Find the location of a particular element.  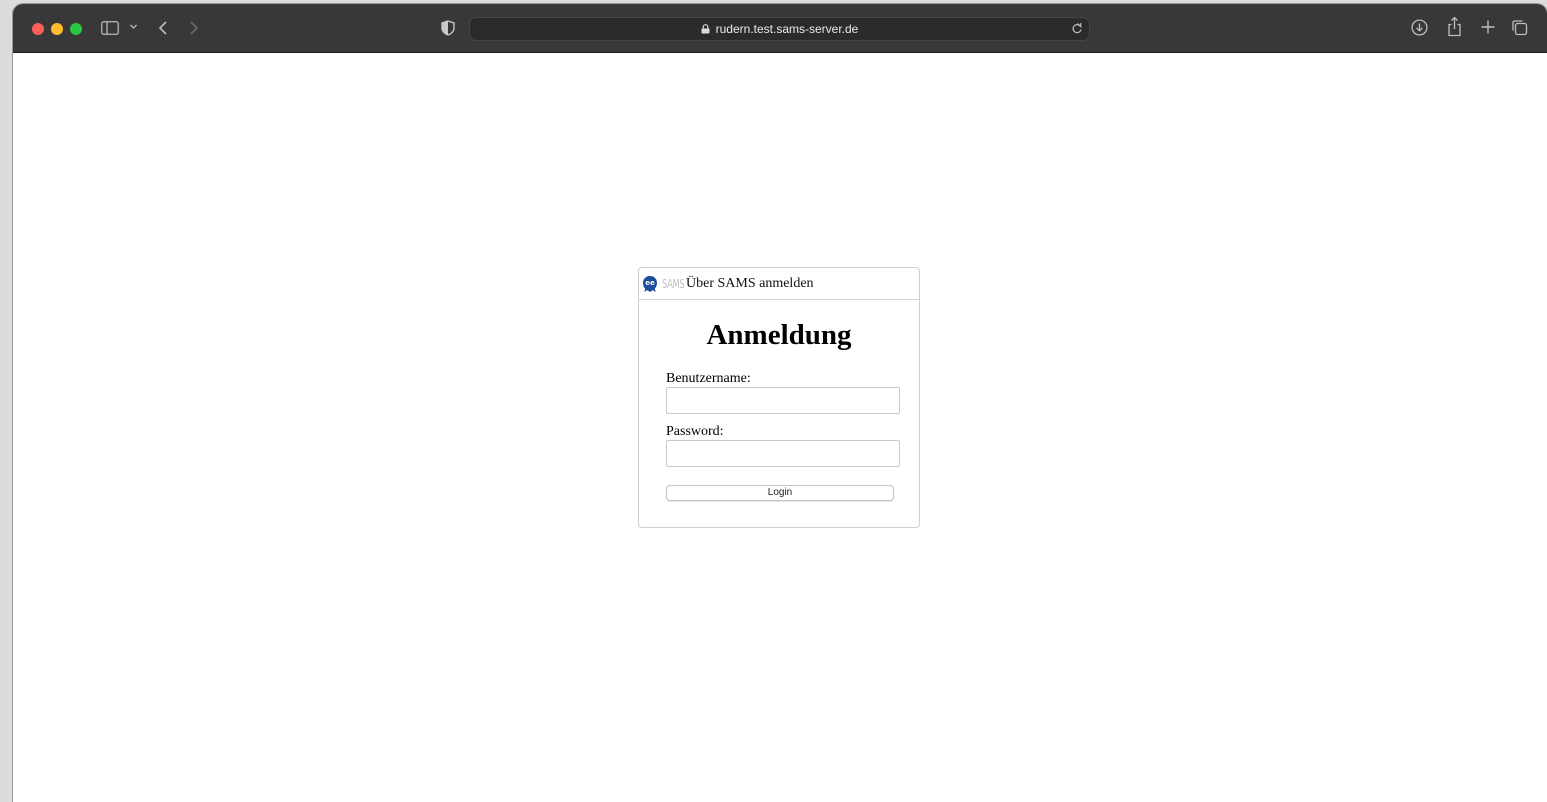

share-icon is located at coordinates (1454, 26).